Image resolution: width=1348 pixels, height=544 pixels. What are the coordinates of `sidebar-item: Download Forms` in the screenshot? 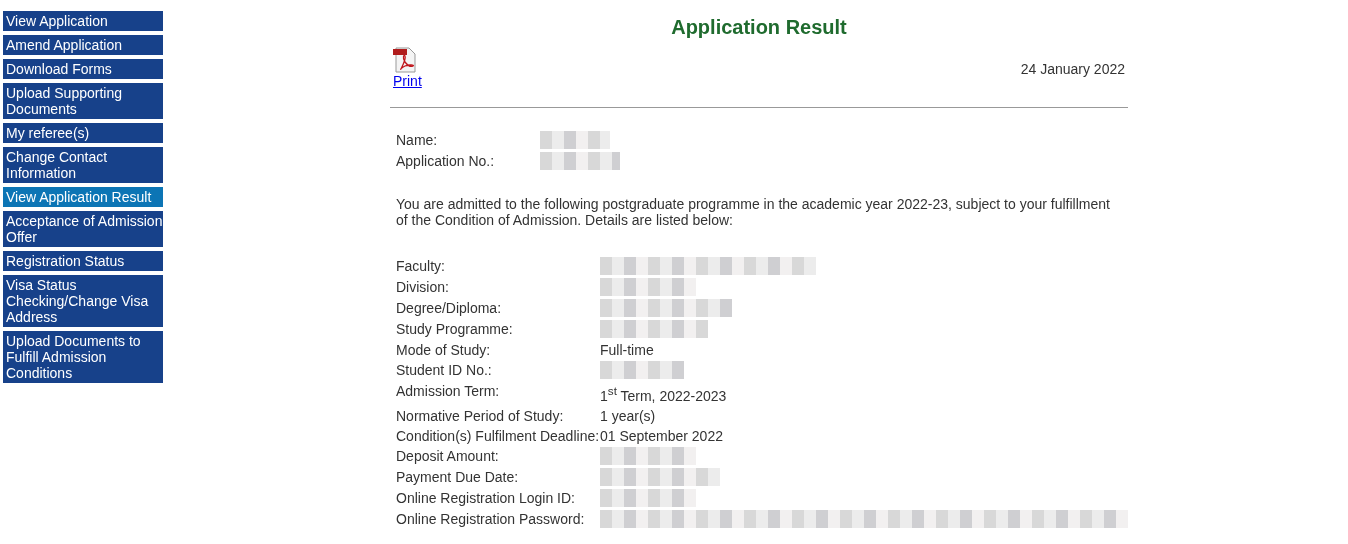 It's located at (83, 69).